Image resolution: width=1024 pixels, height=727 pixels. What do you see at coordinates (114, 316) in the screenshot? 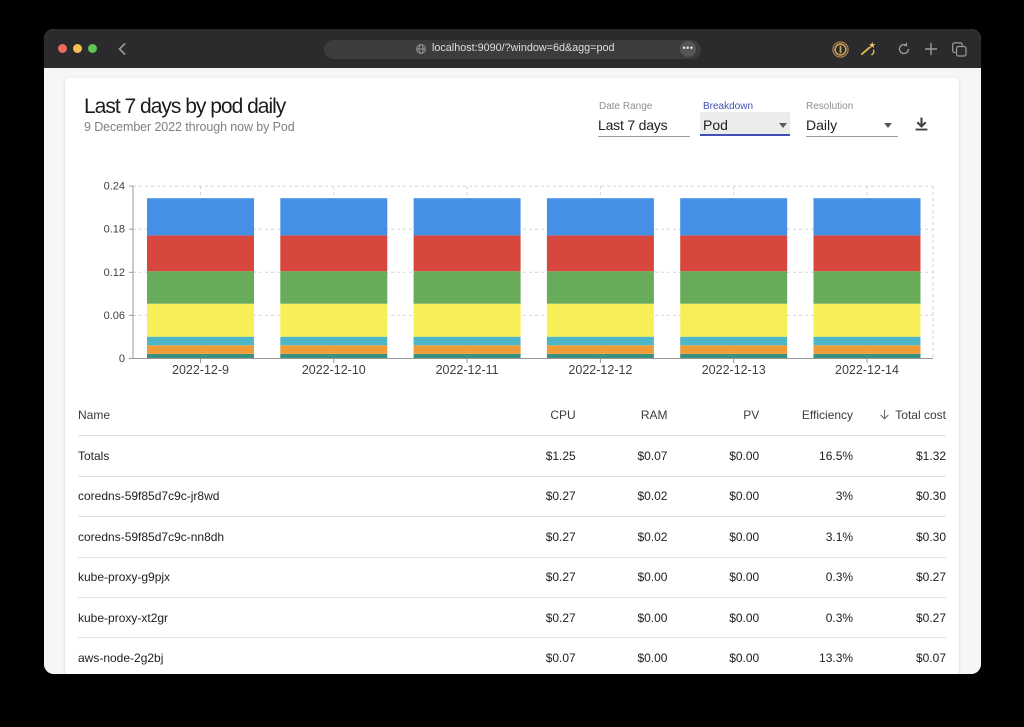
I see `svg-text: 0.06` at bounding box center [114, 316].